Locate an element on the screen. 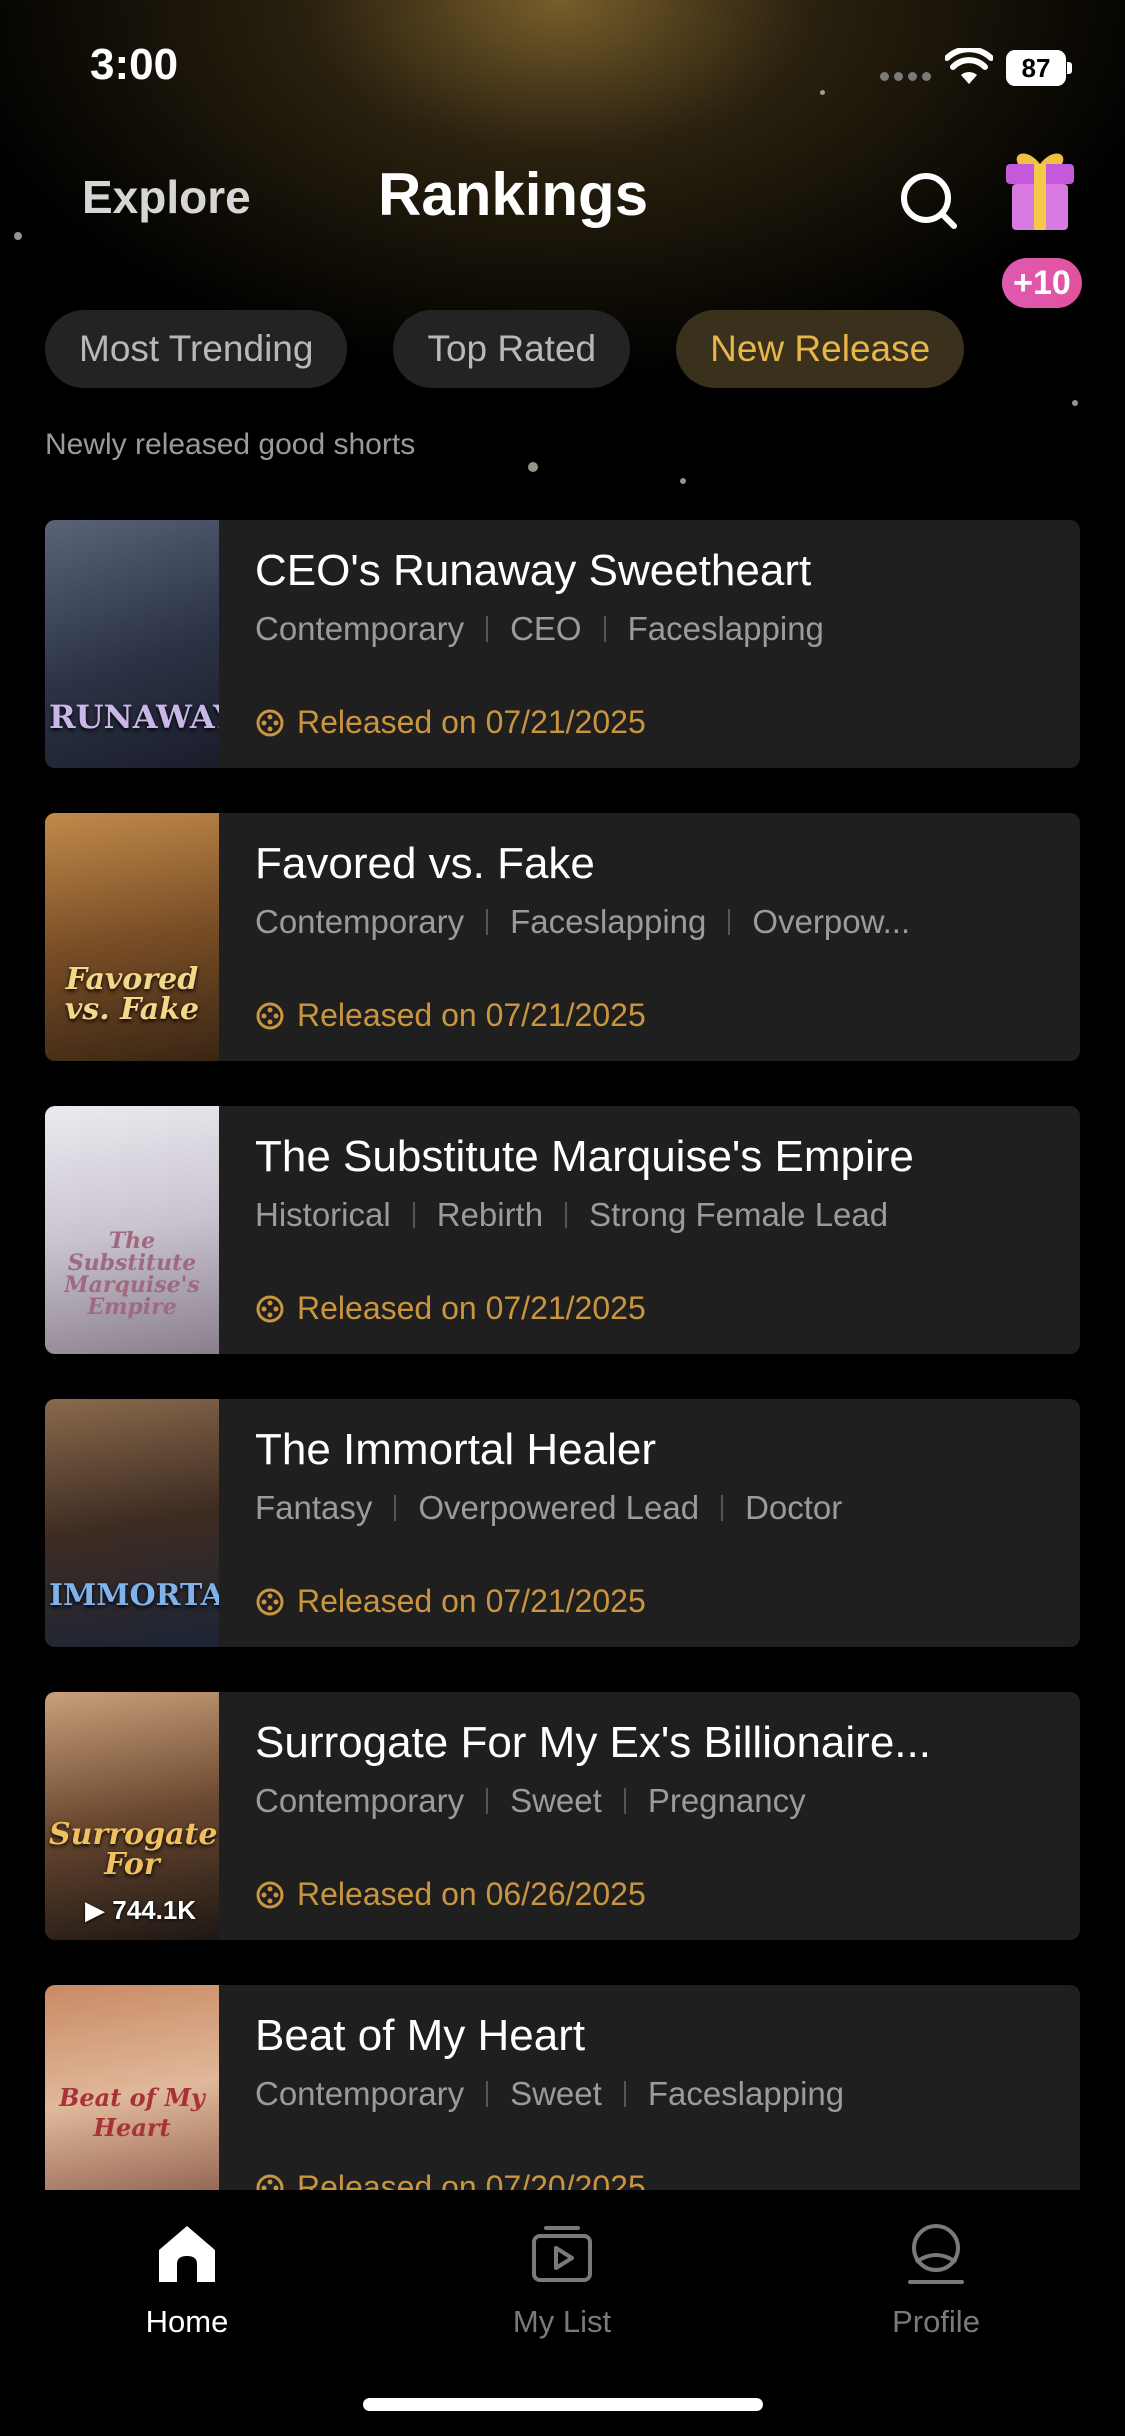  poster-thumbnail: IMMORTAL is located at coordinates (132, 1523).